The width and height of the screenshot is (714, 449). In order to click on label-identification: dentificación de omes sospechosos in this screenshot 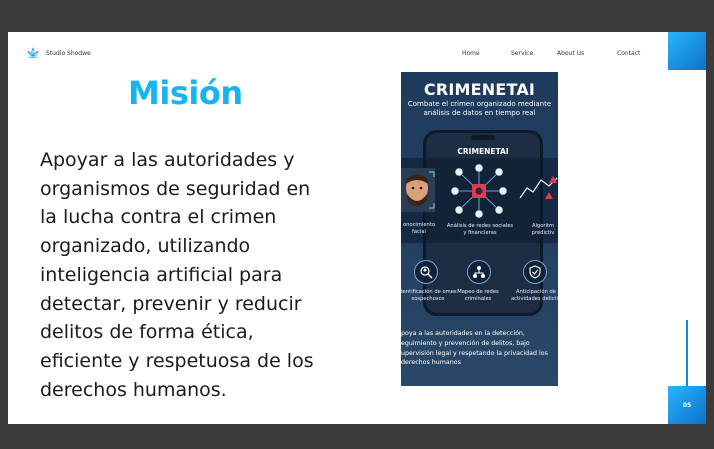, I will do `click(429, 295)`.